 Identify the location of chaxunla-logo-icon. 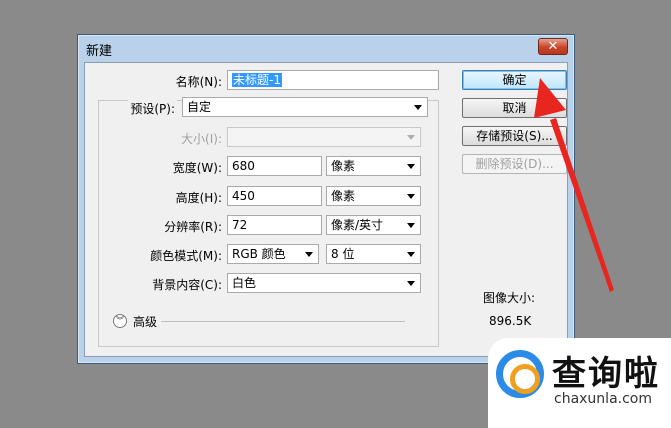
(520, 374).